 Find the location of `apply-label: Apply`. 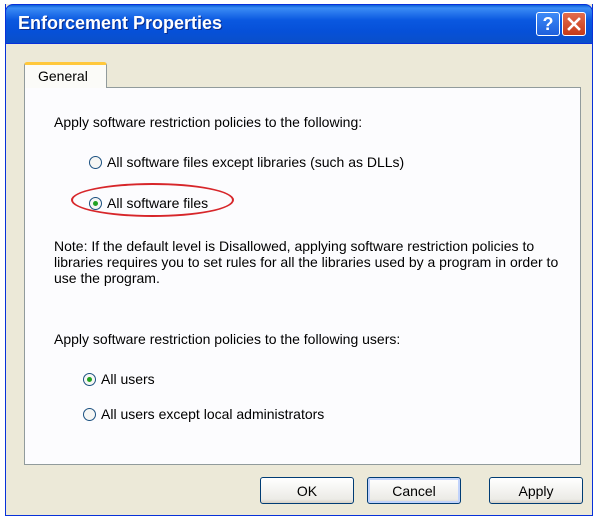

apply-label: Apply is located at coordinates (536, 490).